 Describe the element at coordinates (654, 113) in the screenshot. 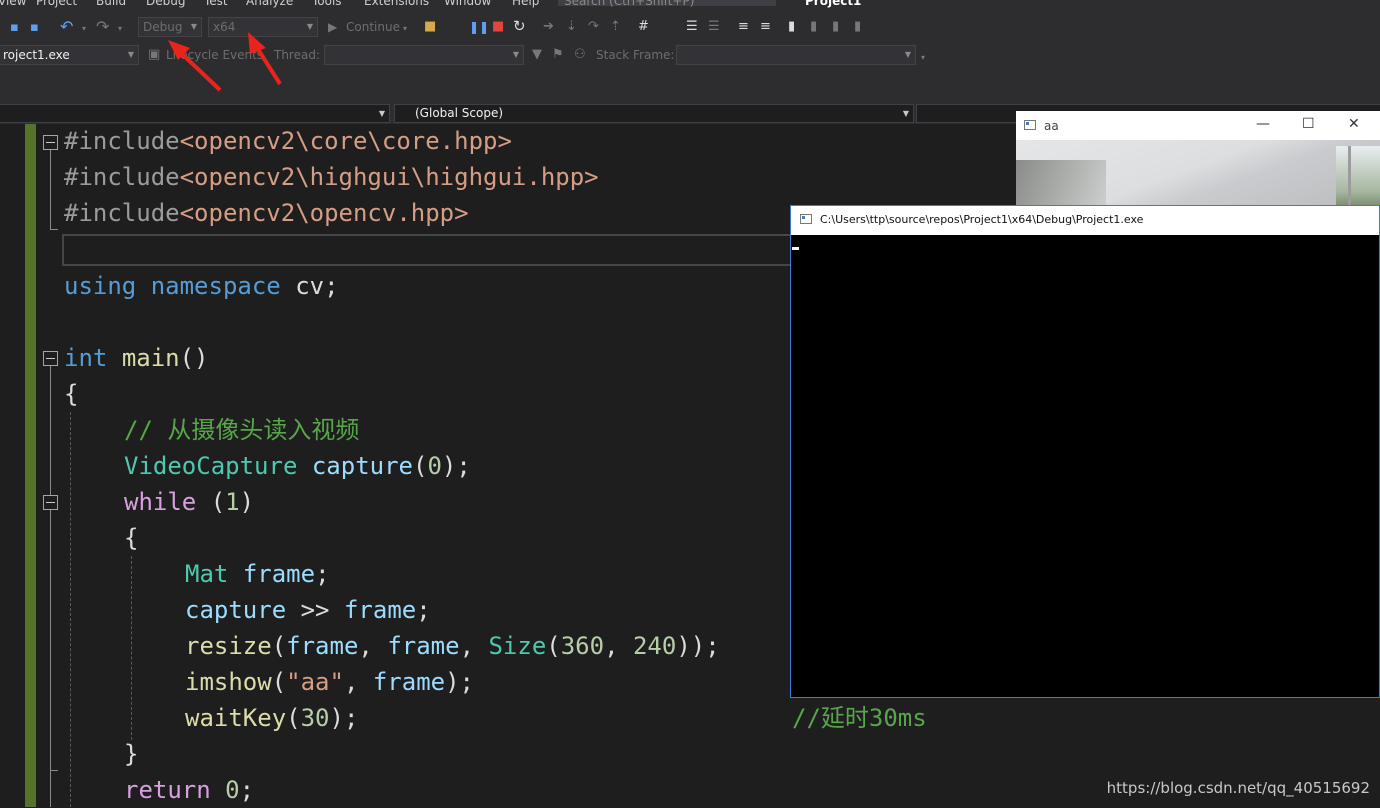

I see `global-scope-dropdown: (Global Scope) ▼` at that location.